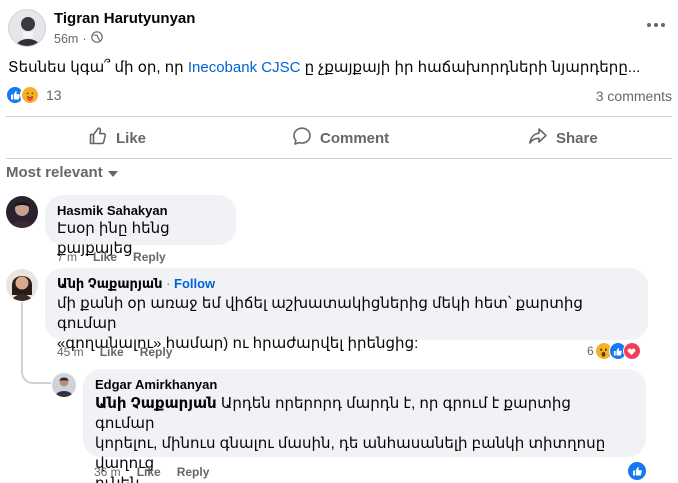 The height and width of the screenshot is (483, 678). What do you see at coordinates (614, 351) in the screenshot?
I see `comment-reactions: 6` at bounding box center [614, 351].